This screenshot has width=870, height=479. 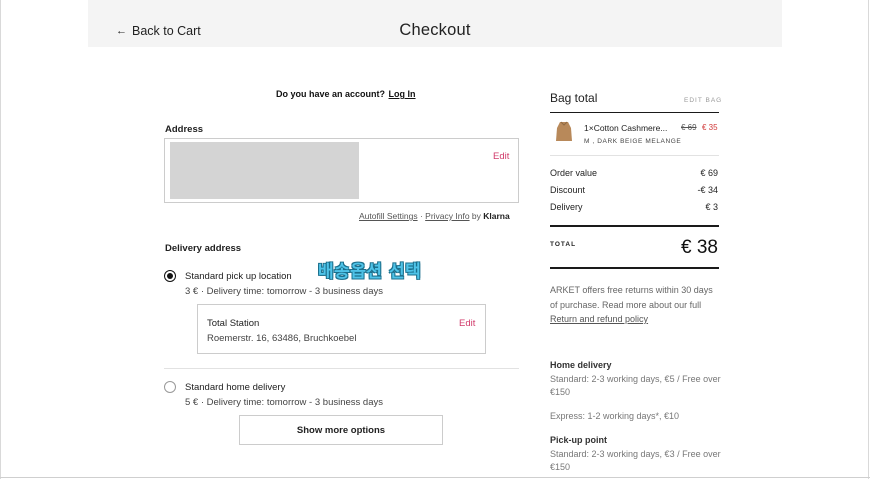 I want to click on product-variant: M , DARK BEIGE MELANGE, so click(x=633, y=141).